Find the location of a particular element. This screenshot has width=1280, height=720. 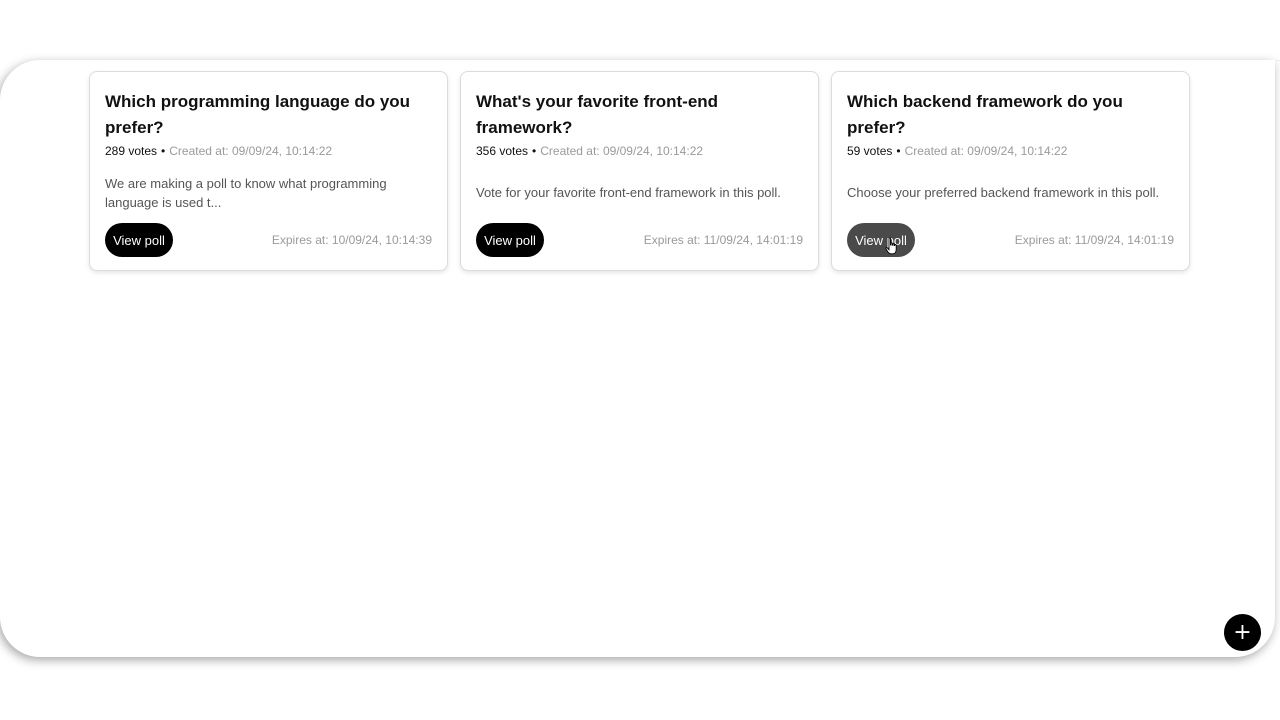

poll-title: Which backend framework do you prefer? is located at coordinates (985, 114).